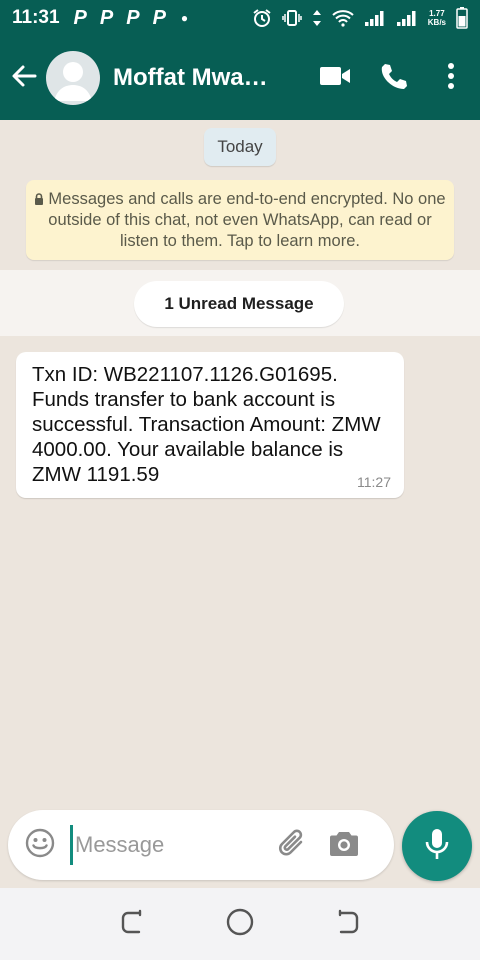 Image resolution: width=480 pixels, height=960 pixels. I want to click on voice-call-button, so click(393, 78).